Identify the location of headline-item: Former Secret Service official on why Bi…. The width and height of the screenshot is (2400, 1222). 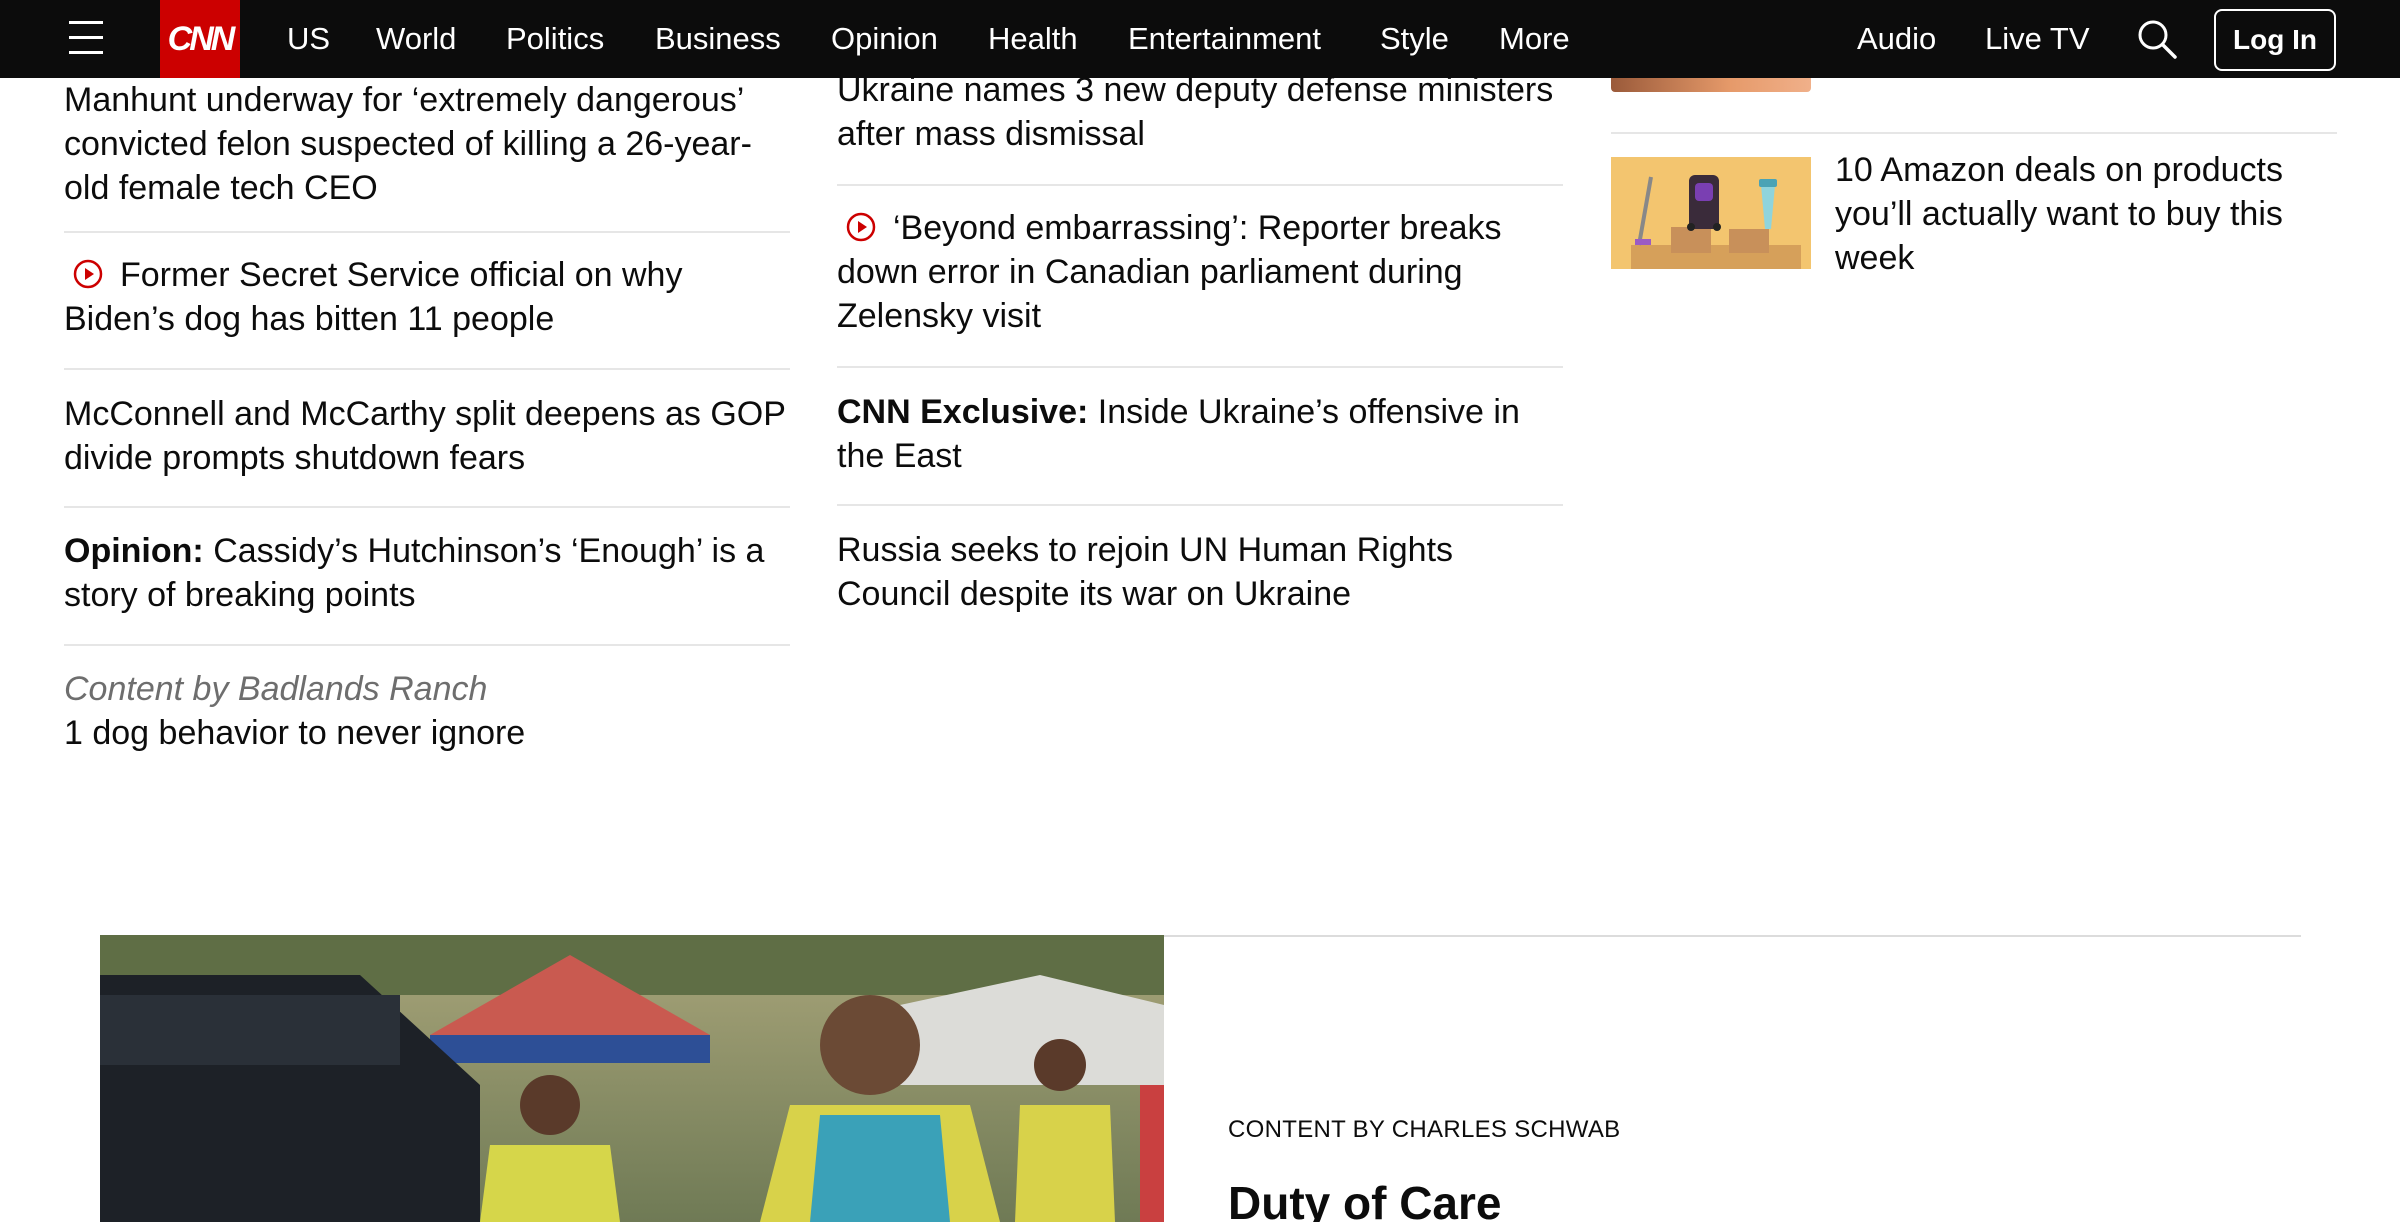
(427, 297).